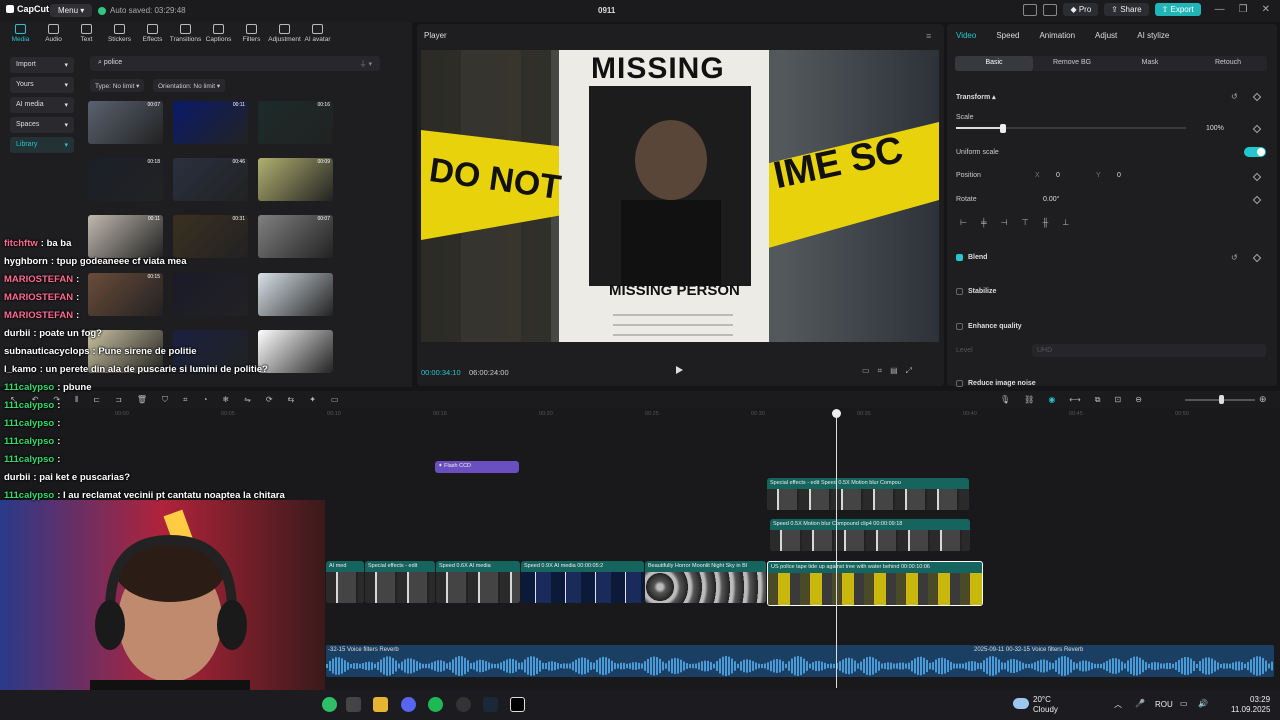 This screenshot has width=1280, height=720. What do you see at coordinates (836, 413) in the screenshot?
I see `playhead-handle` at bounding box center [836, 413].